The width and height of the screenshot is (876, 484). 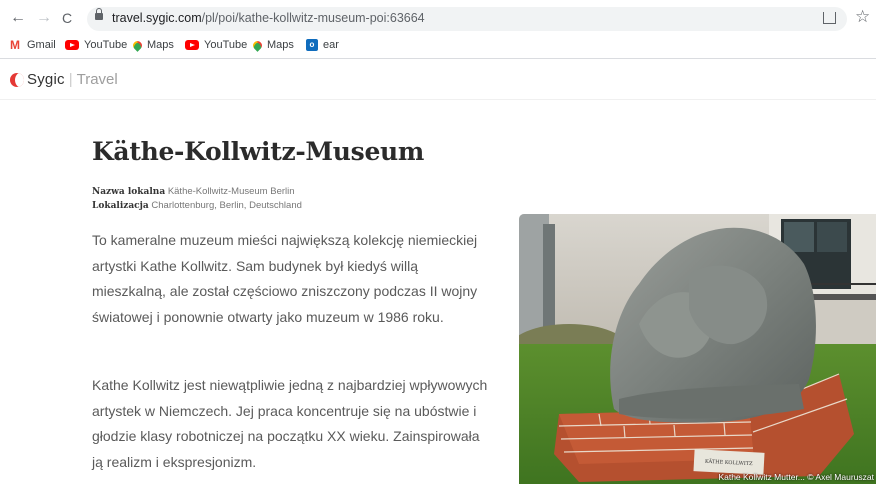 What do you see at coordinates (16, 45) in the screenshot?
I see `gmail-icon` at bounding box center [16, 45].